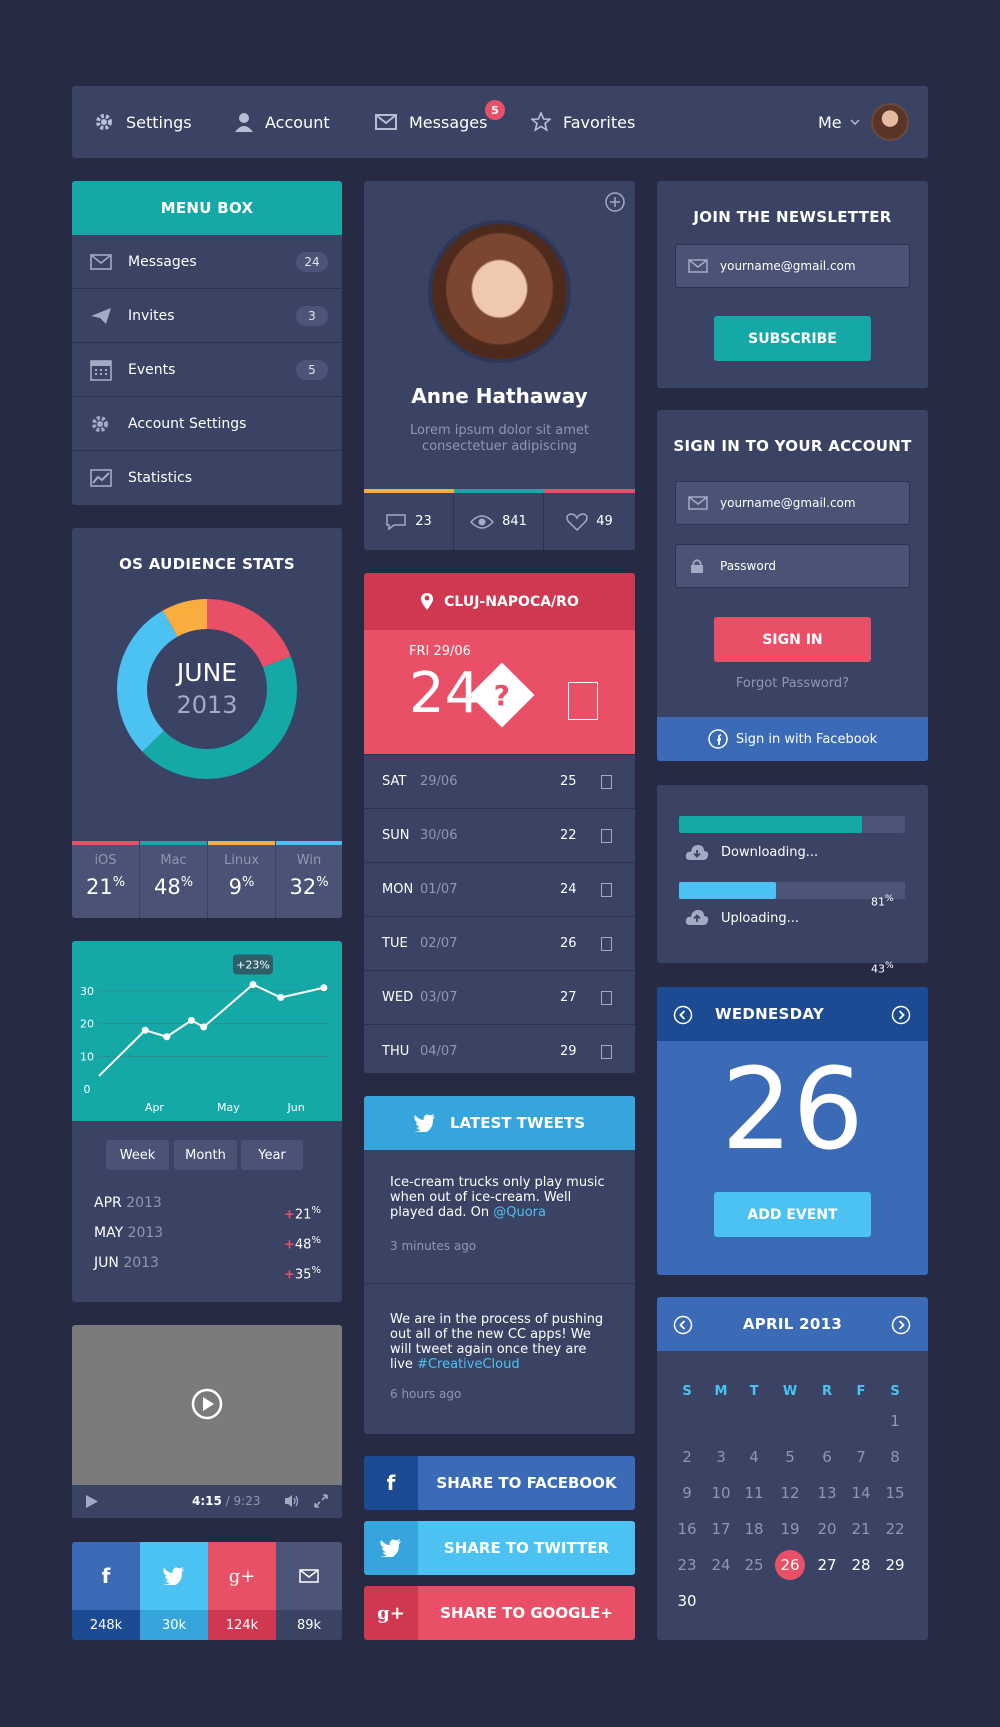 The width and height of the screenshot is (1000, 1727). I want to click on menu-item-account-settings: Account Settings, so click(207, 424).